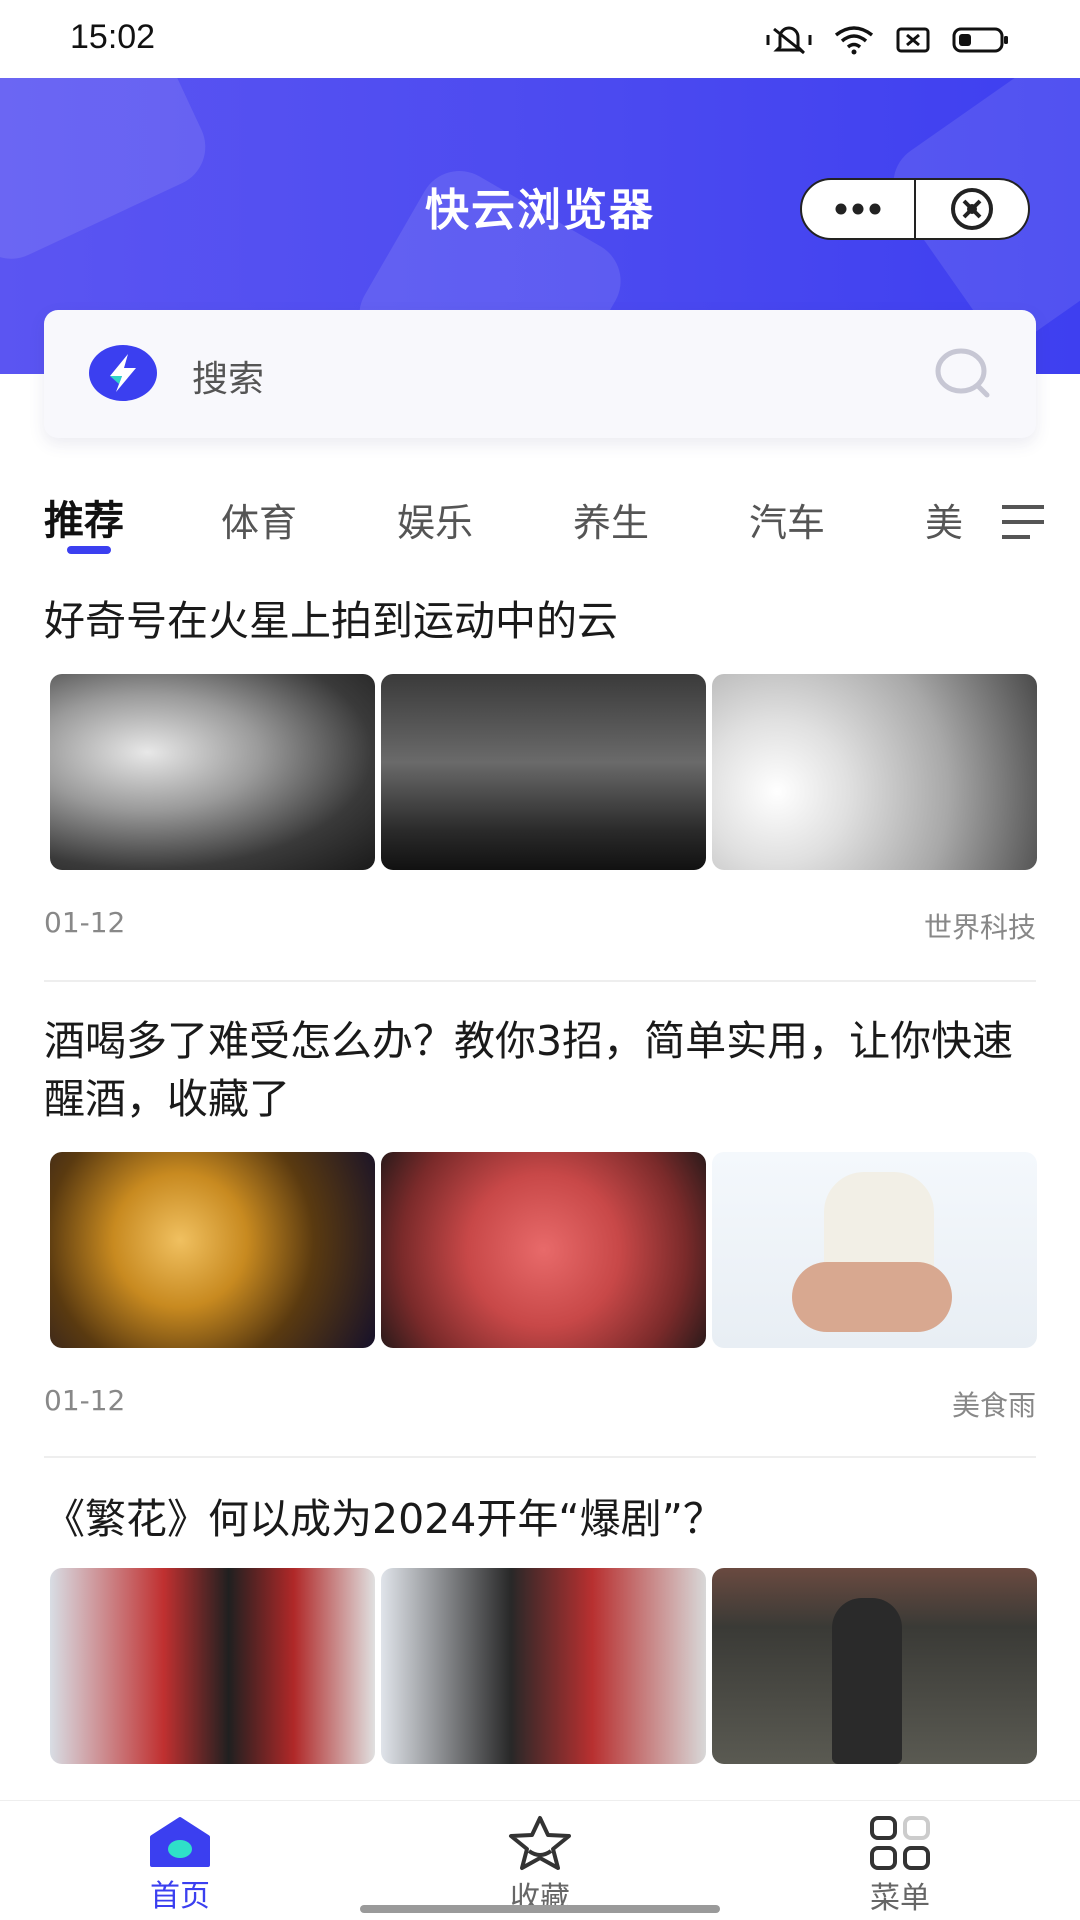 The image size is (1080, 1920). What do you see at coordinates (1023, 522) in the screenshot?
I see `list-menu-icon` at bounding box center [1023, 522].